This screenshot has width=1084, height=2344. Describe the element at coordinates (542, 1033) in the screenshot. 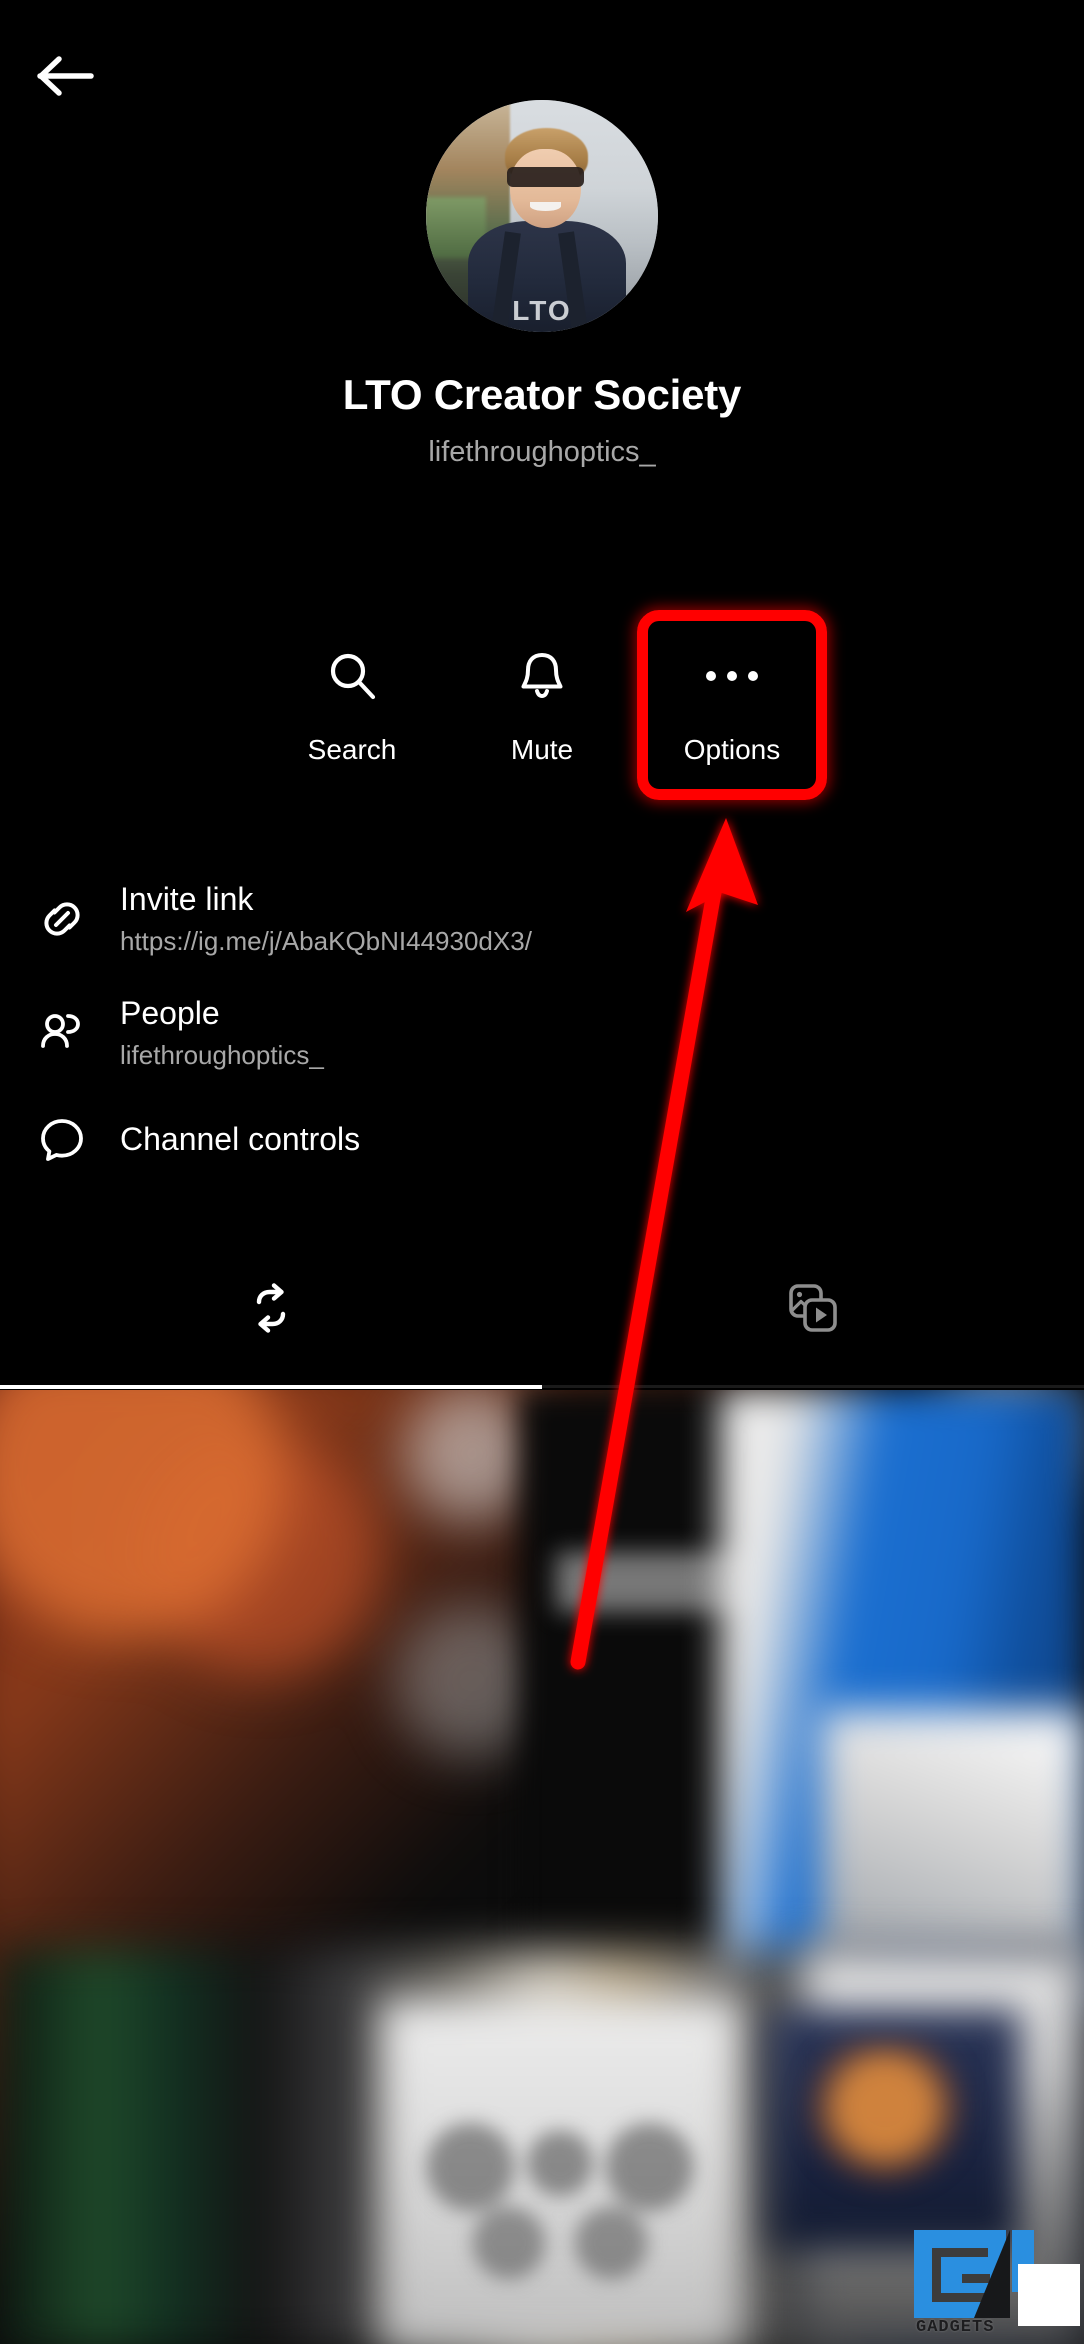

I see `menu-item-people: People lifethroughoptics_` at that location.